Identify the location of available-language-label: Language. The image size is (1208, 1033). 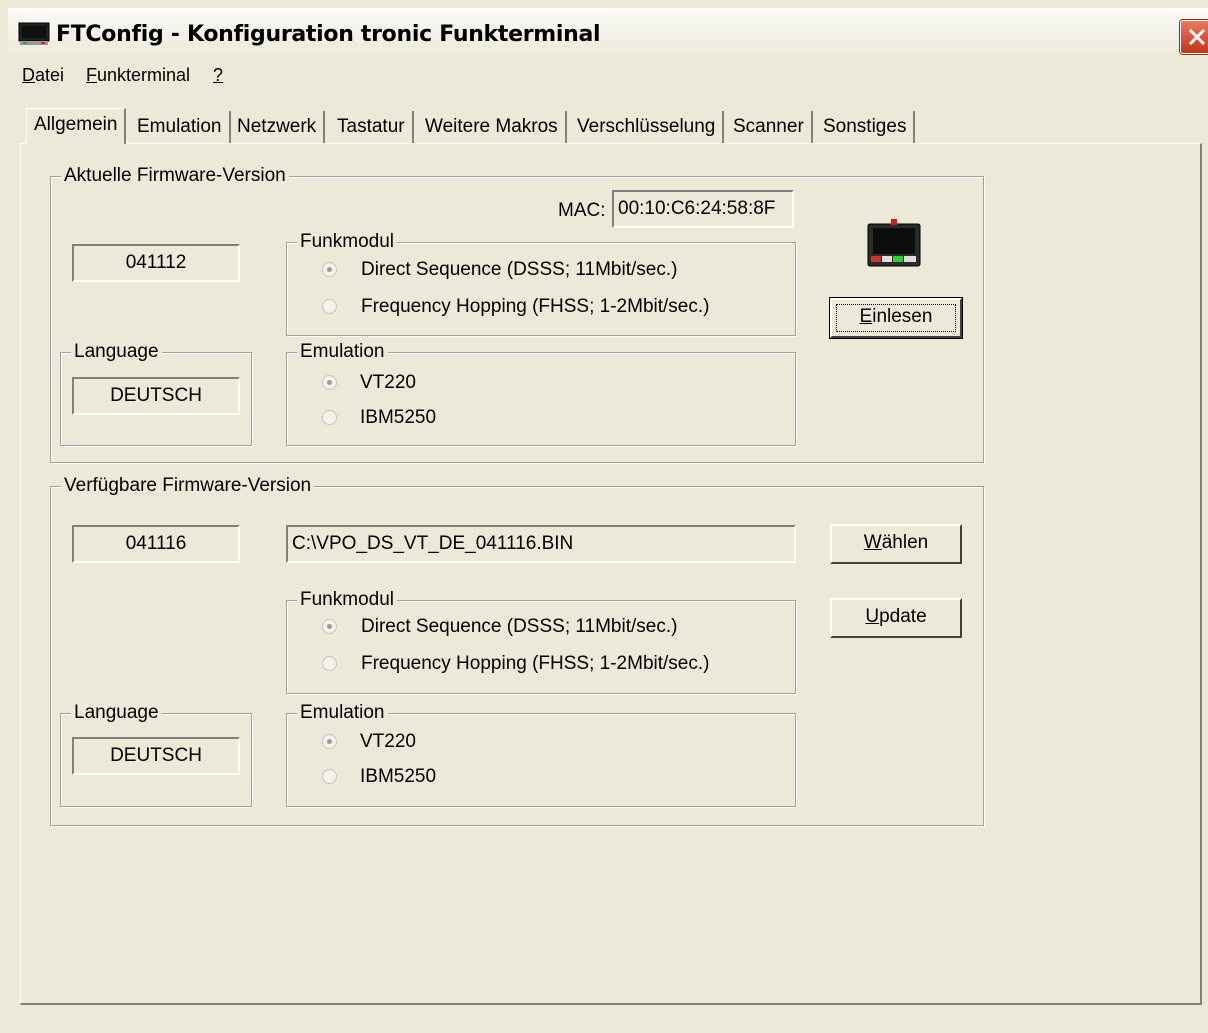
(116, 713).